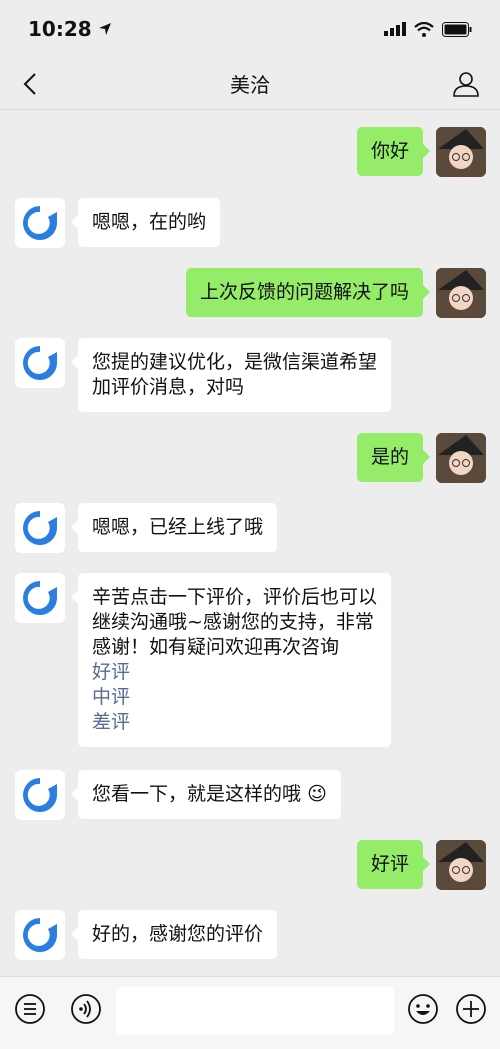 The image size is (500, 1049). I want to click on smiley-icon, so click(423, 1009).